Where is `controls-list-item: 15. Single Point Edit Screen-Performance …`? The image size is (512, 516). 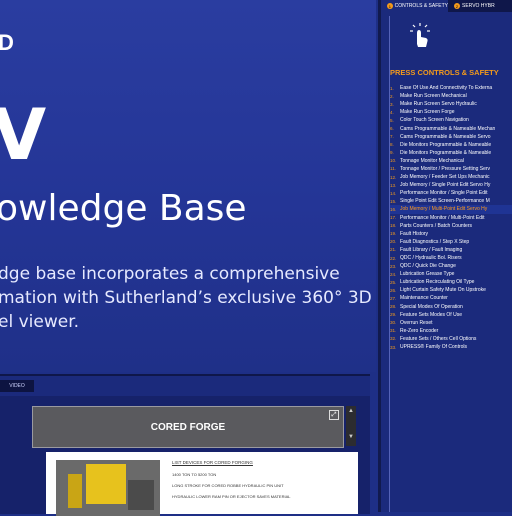 controls-list-item: 15. Single Point Edit Screen-Performance … is located at coordinates (451, 201).